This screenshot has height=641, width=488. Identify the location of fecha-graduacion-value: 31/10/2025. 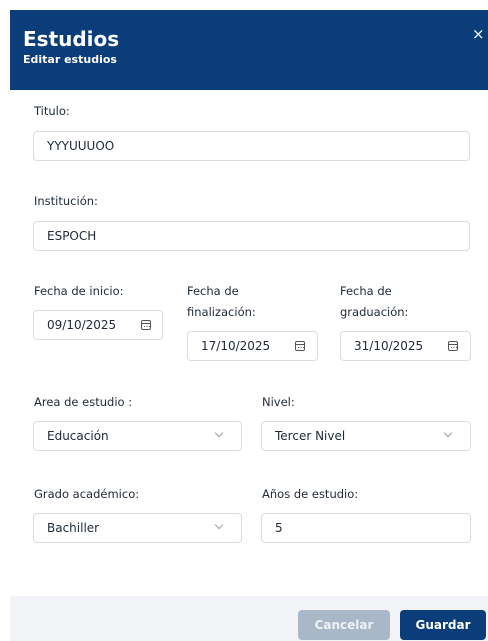
(389, 346).